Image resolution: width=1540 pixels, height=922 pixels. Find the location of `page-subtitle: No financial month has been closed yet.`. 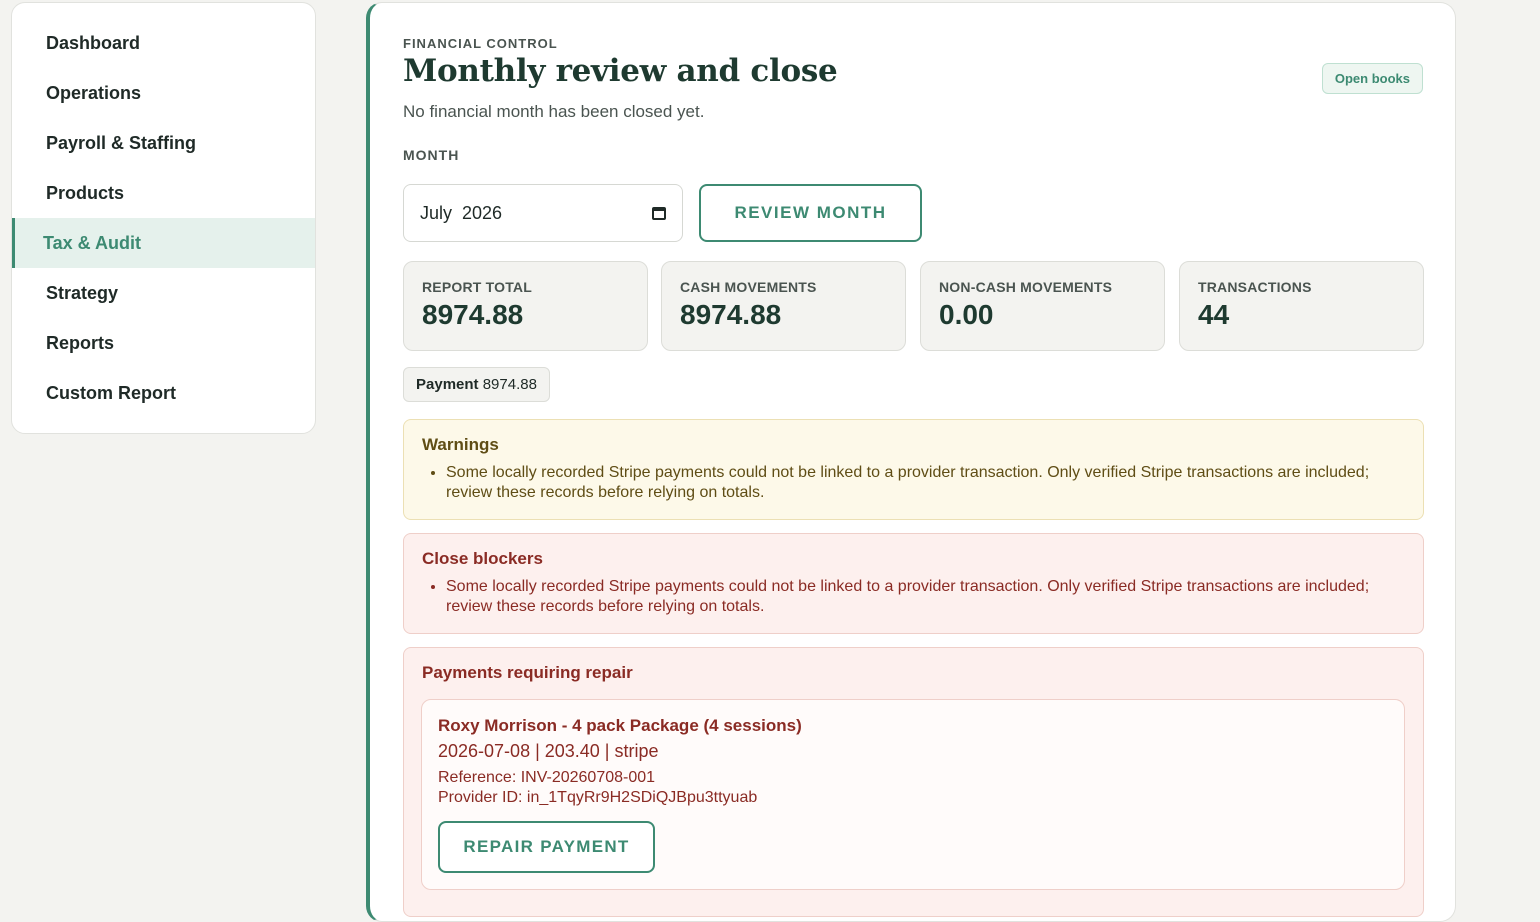

page-subtitle: No financial month has been closed yet. is located at coordinates (554, 111).